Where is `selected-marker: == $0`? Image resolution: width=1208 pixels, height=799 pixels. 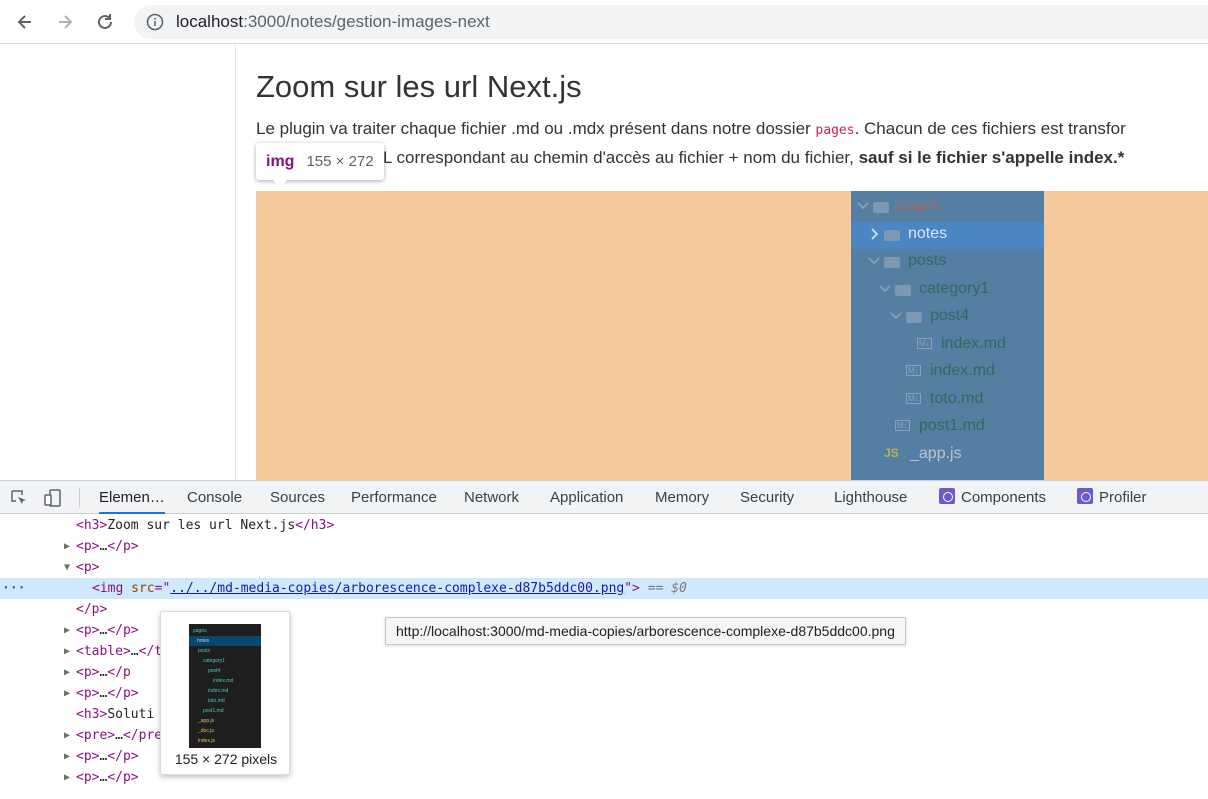
selected-marker: == $0 is located at coordinates (667, 588).